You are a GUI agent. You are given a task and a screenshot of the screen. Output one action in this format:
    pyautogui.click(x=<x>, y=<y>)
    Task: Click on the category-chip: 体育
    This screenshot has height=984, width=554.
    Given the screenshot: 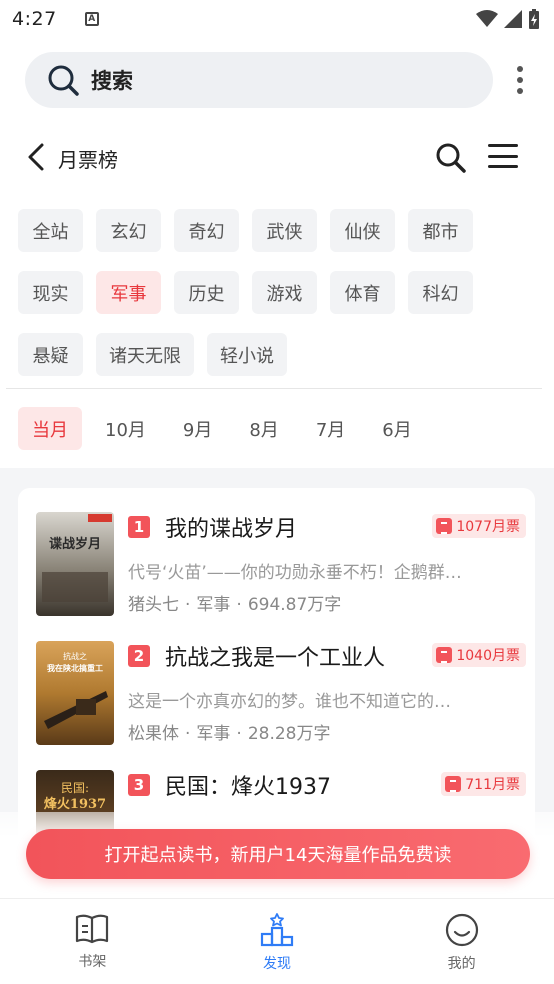 What is the action you would take?
    pyautogui.click(x=362, y=292)
    